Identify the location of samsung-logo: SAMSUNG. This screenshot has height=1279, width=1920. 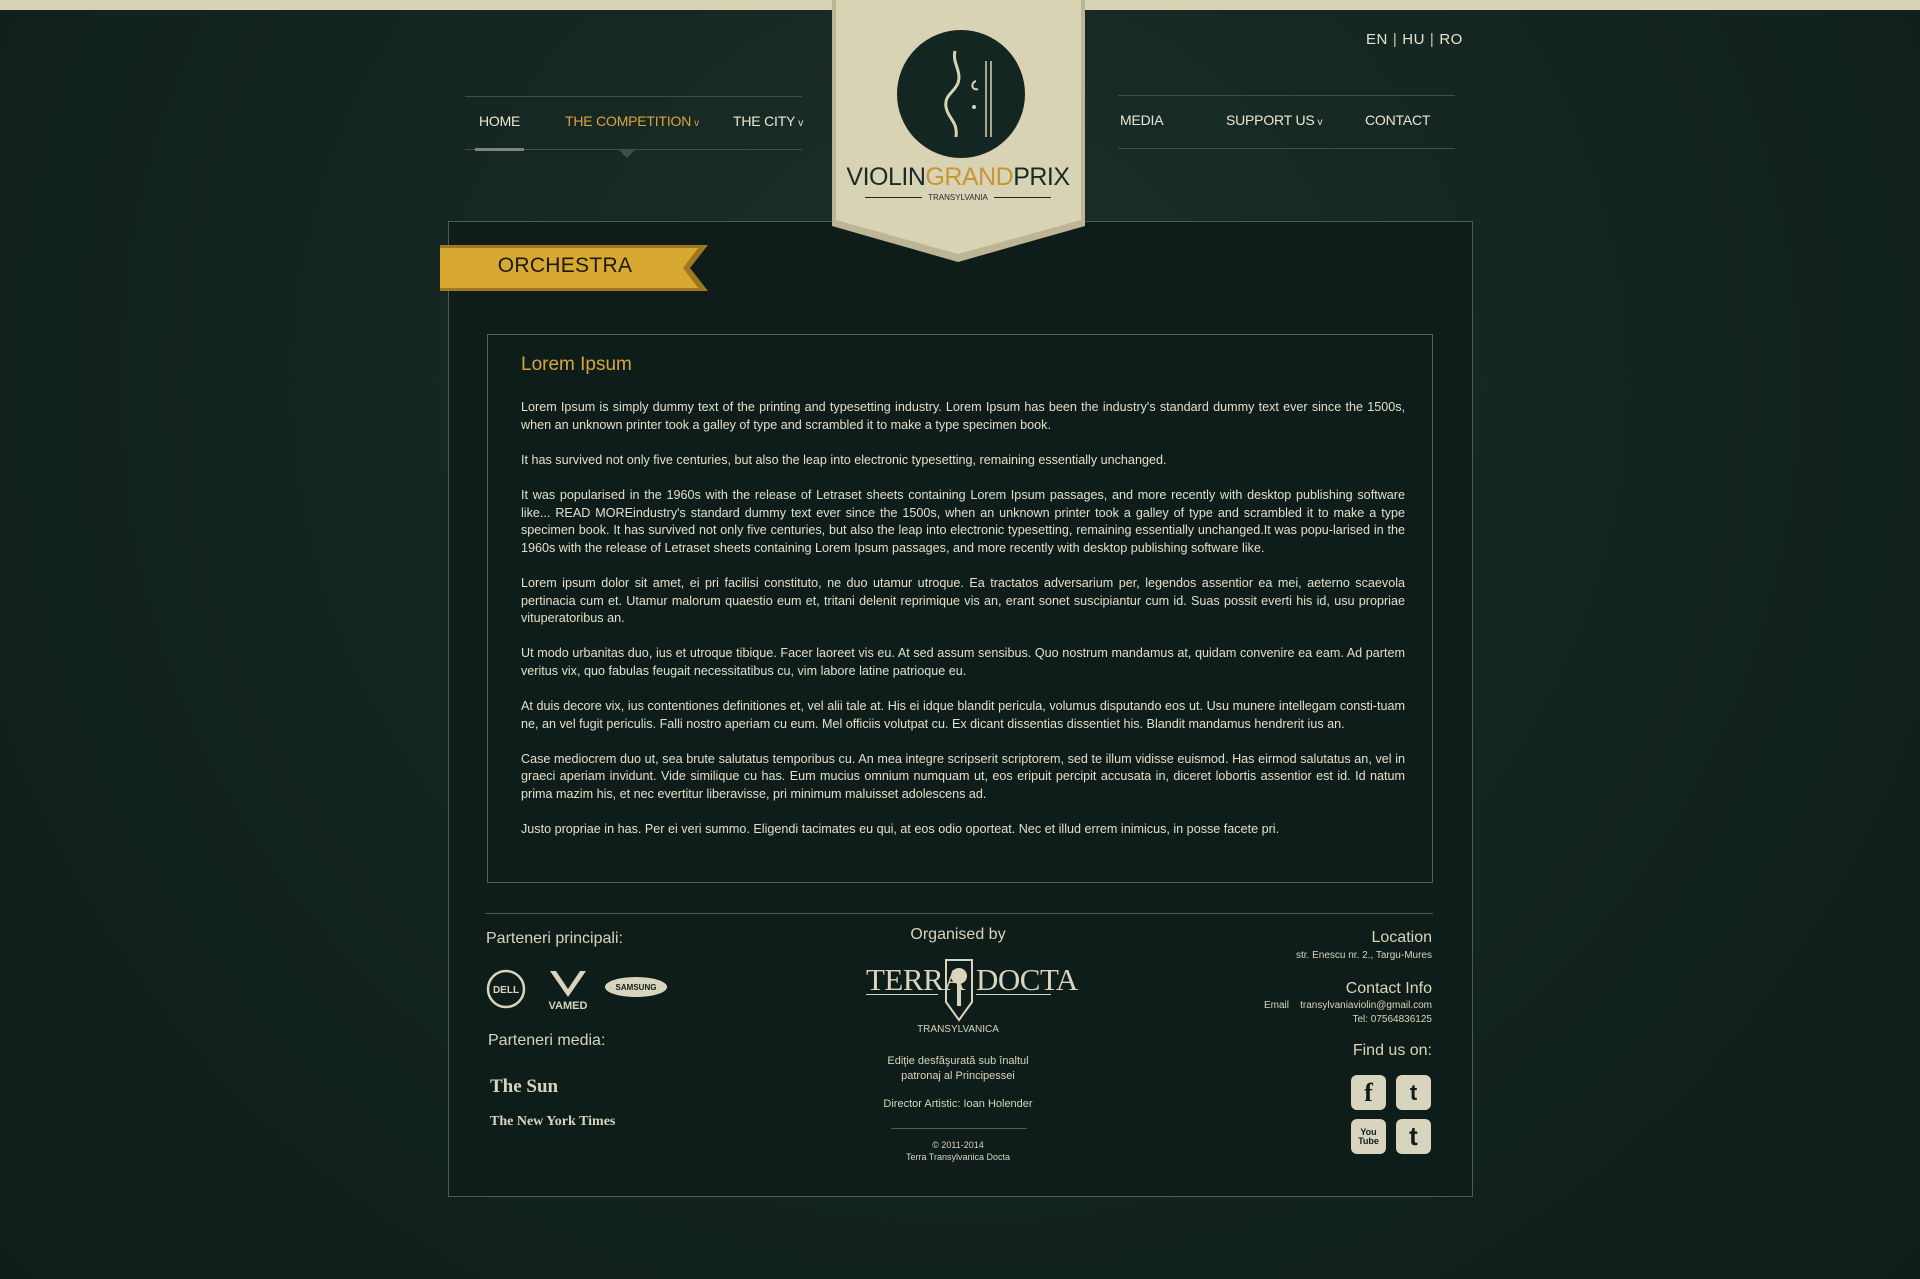
(636, 987).